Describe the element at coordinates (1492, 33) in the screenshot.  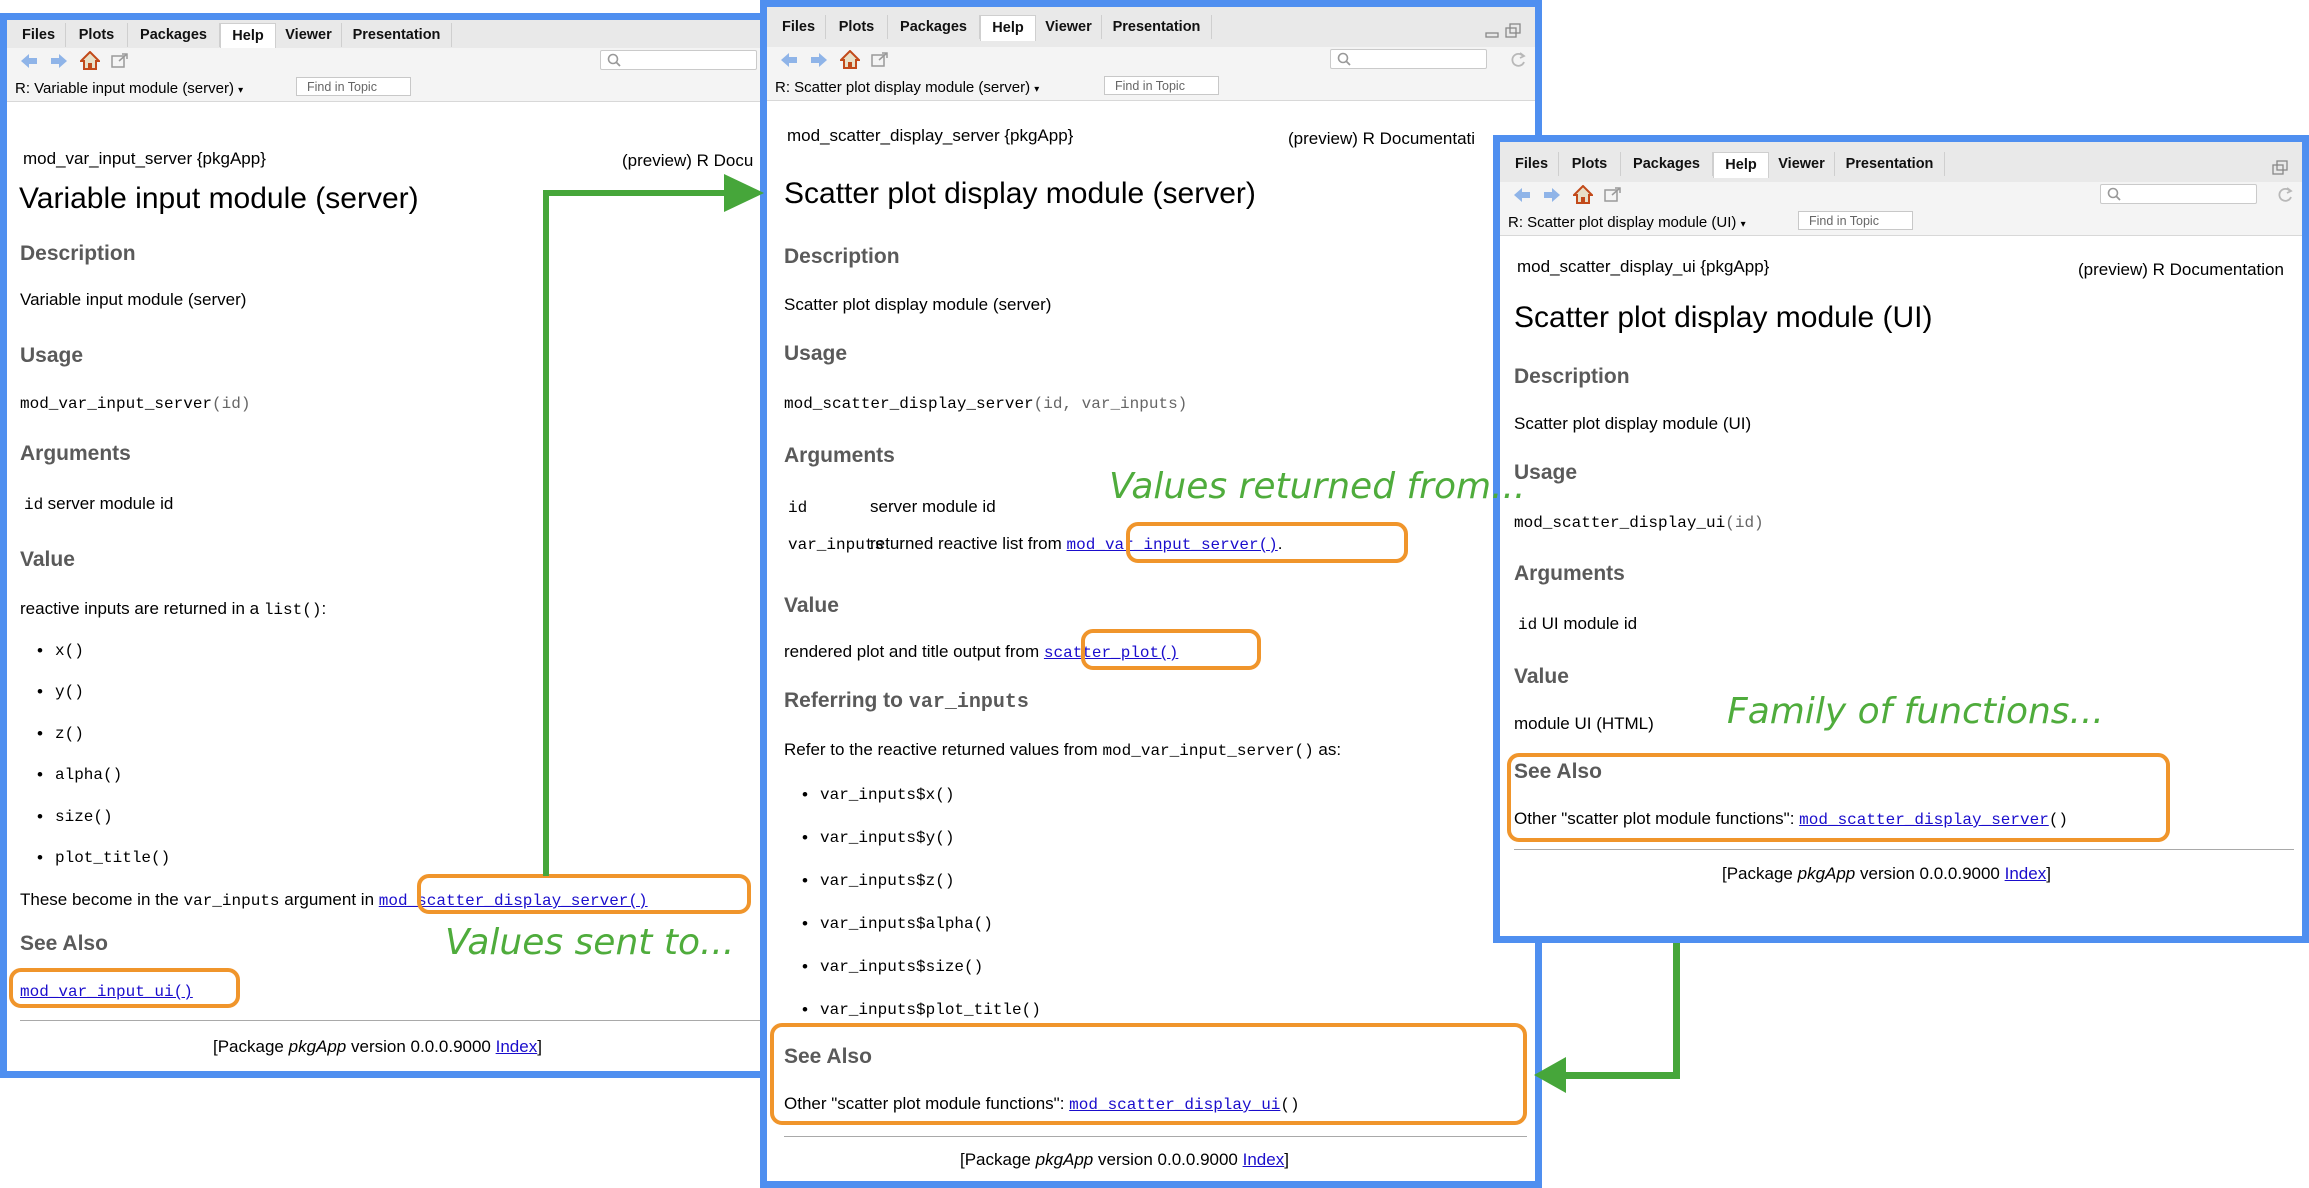
I see `minimize-icon` at that location.